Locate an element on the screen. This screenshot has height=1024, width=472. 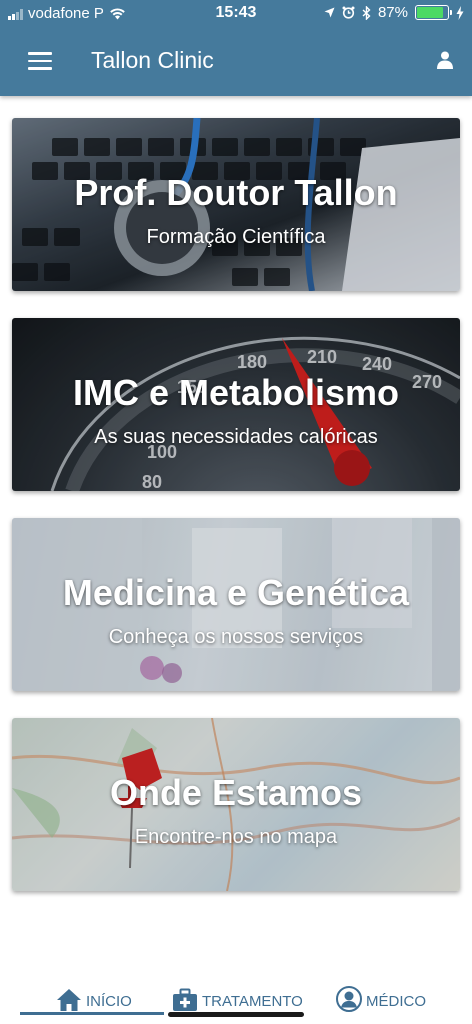
menu-button is located at coordinates (40, 61).